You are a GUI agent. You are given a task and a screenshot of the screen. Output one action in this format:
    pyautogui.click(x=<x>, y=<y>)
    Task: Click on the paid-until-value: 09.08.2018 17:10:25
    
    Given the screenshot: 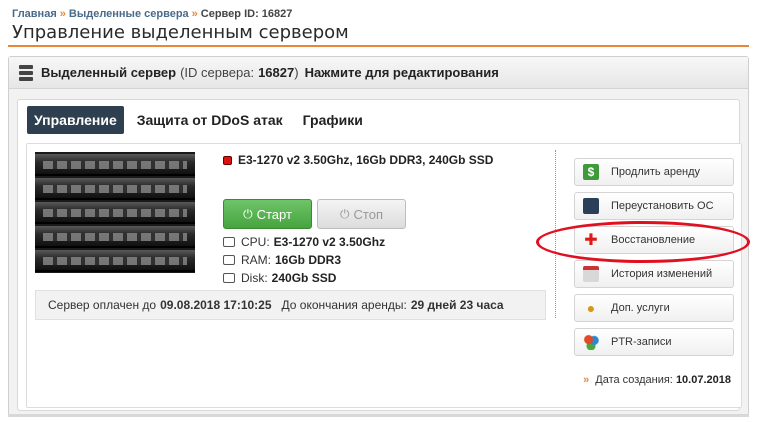 What is the action you would take?
    pyautogui.click(x=216, y=305)
    